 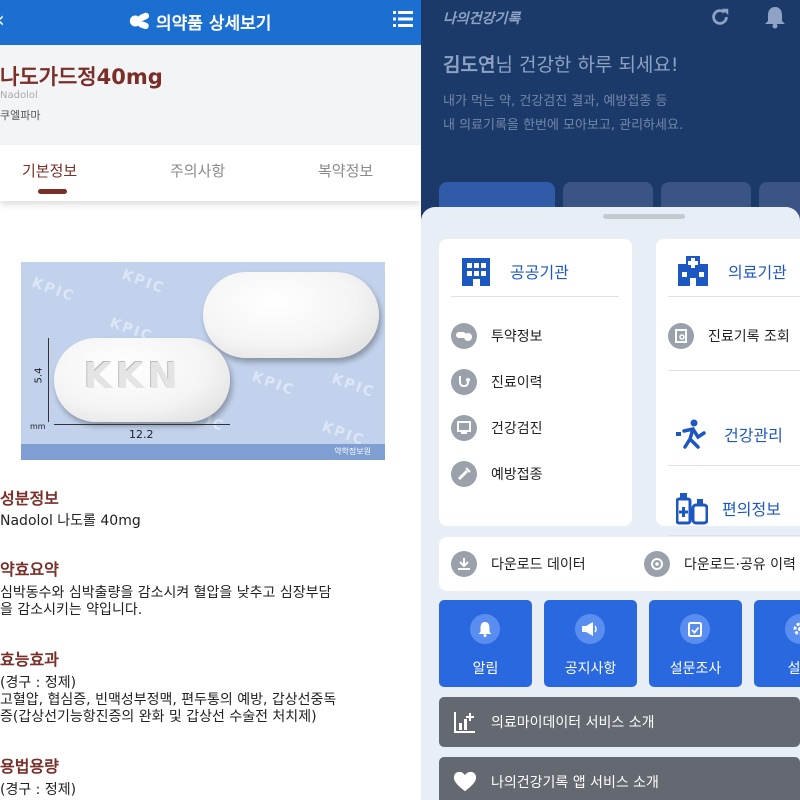 What do you see at coordinates (590, 669) in the screenshot?
I see `tile-label: 공지사항` at bounding box center [590, 669].